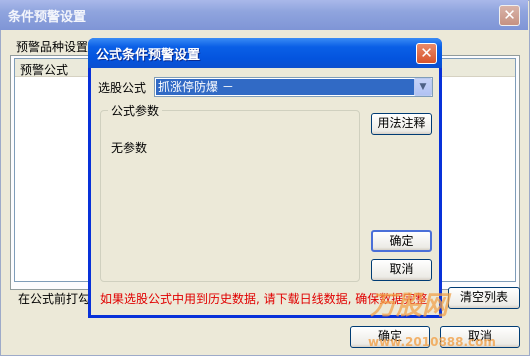  Describe the element at coordinates (148, 55) in the screenshot. I see `dialog-title: 公式条件预警设置` at that location.